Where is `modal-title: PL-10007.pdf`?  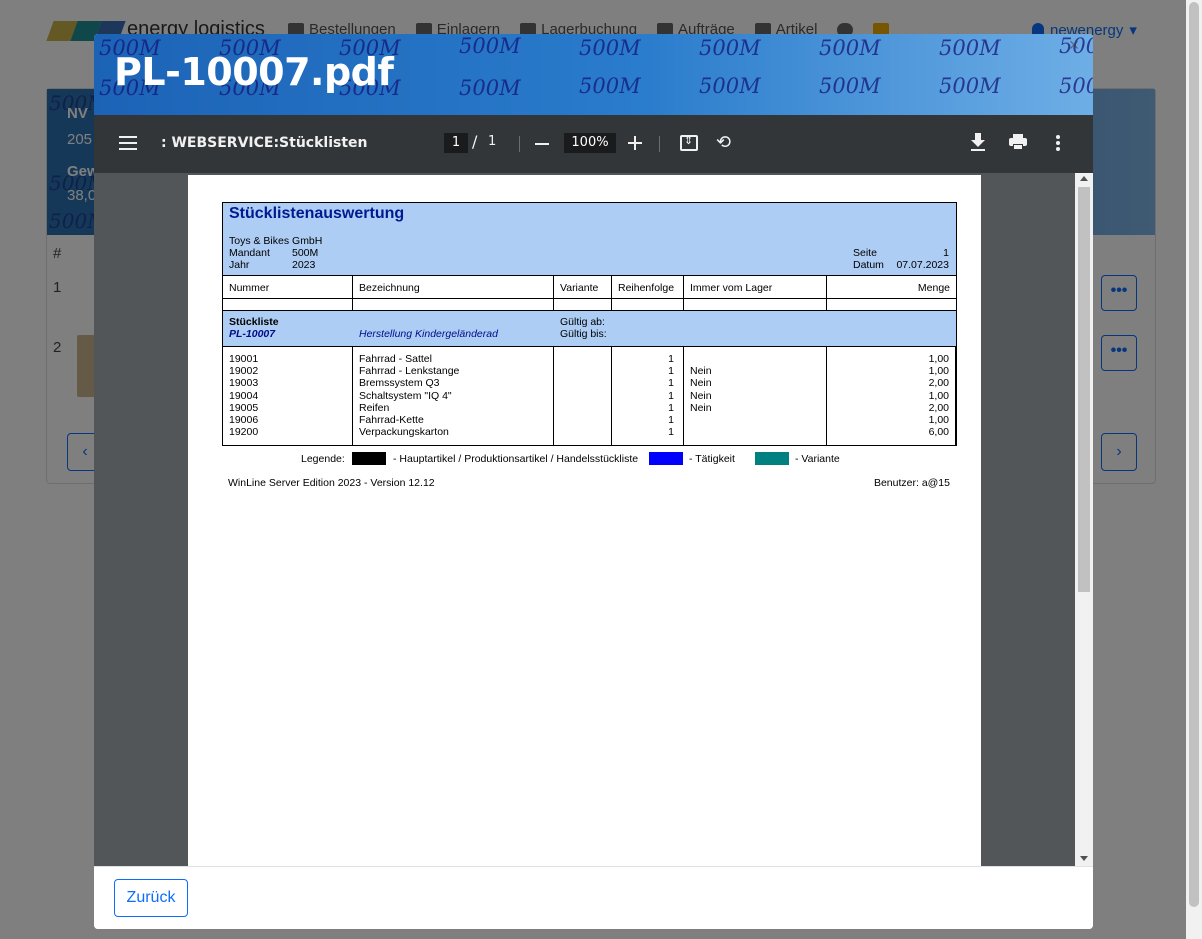
modal-title: PL-10007.pdf is located at coordinates (254, 72).